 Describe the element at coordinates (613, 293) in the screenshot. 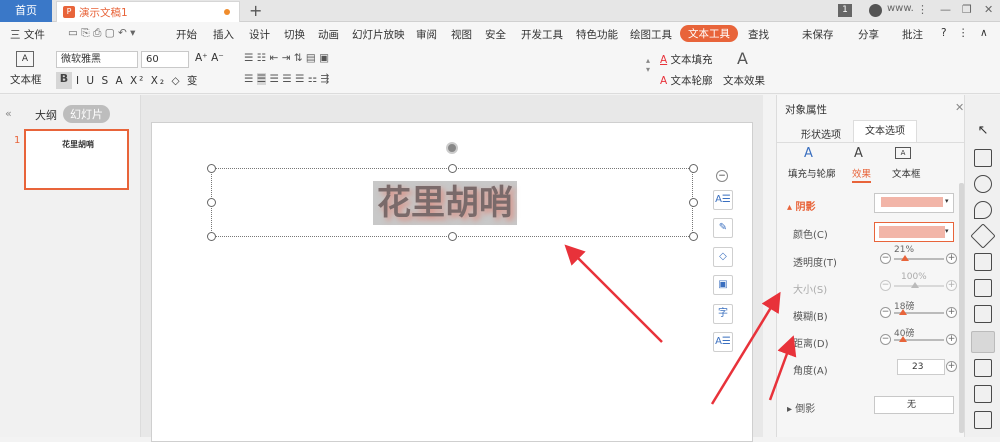

I see `arrow-to-text` at that location.